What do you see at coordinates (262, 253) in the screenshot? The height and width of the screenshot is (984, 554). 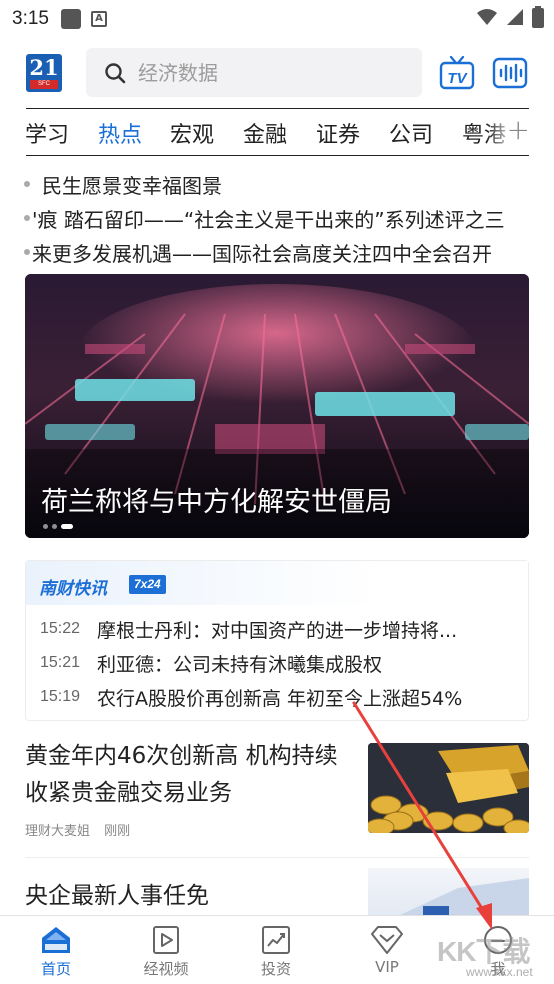 I see `ticker-text: 来更多发展机遇——国际社会高度关注四中全会召开` at bounding box center [262, 253].